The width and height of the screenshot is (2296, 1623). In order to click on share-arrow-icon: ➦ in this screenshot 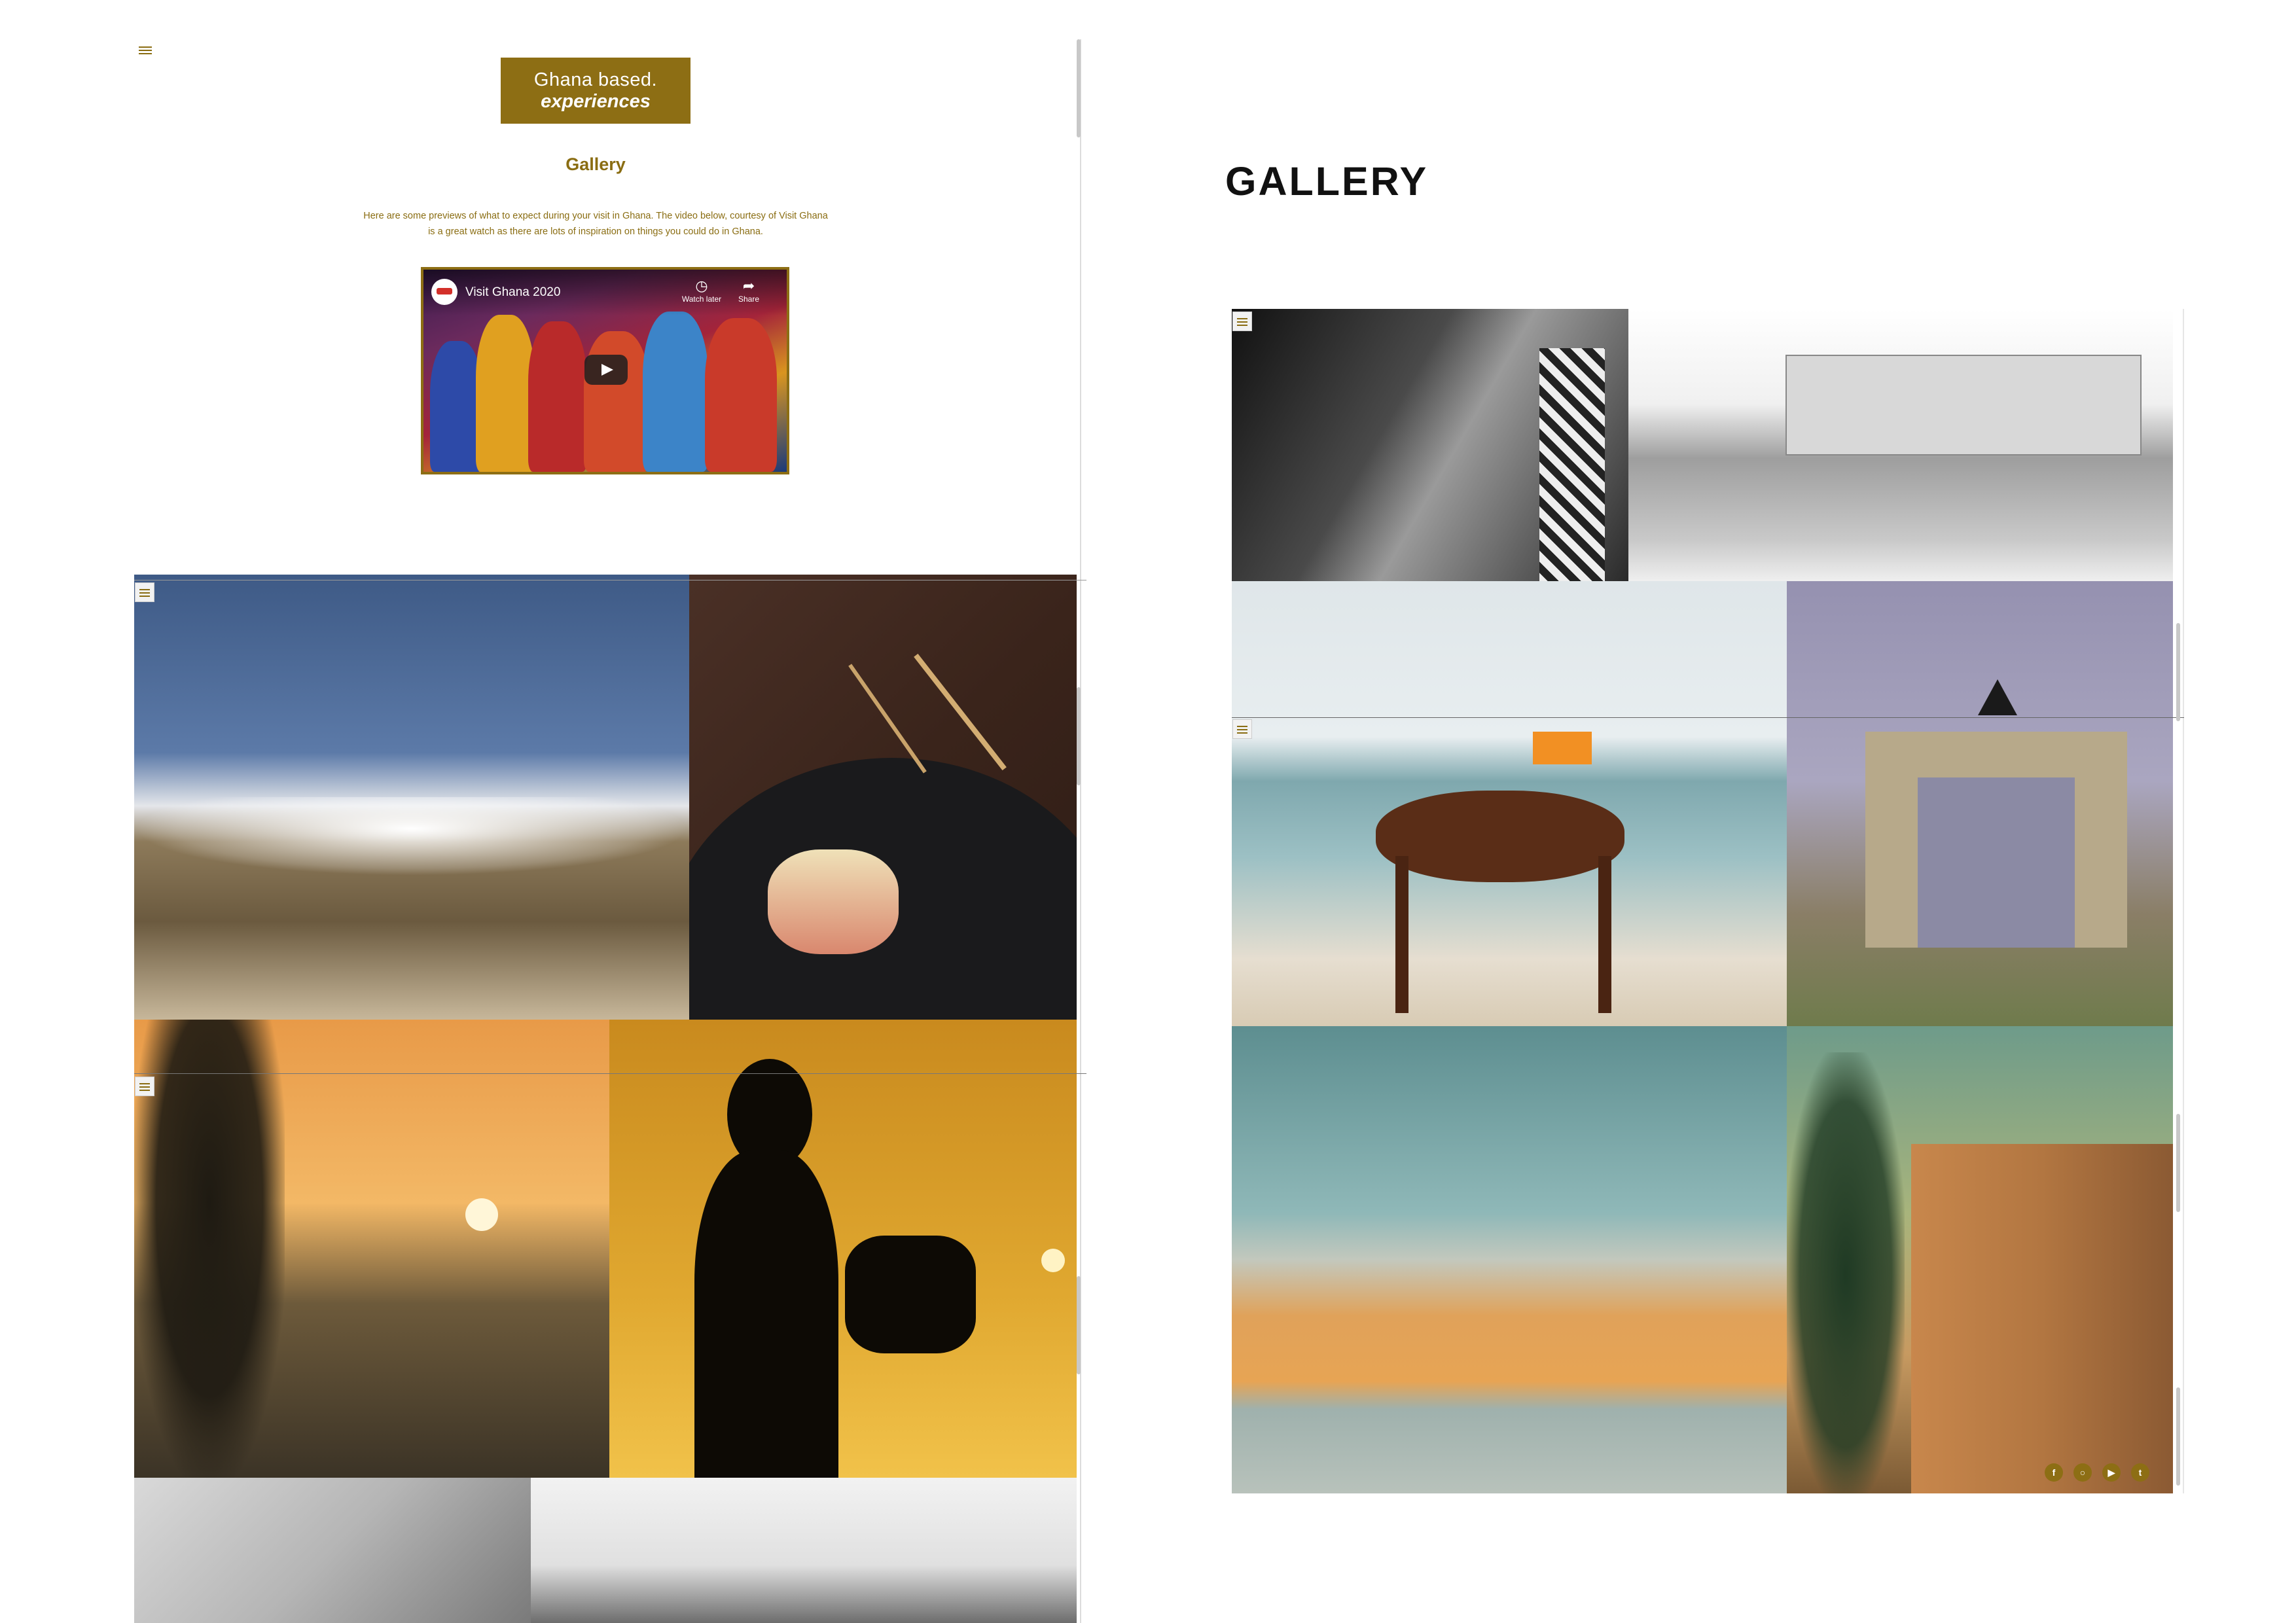, I will do `click(748, 285)`.